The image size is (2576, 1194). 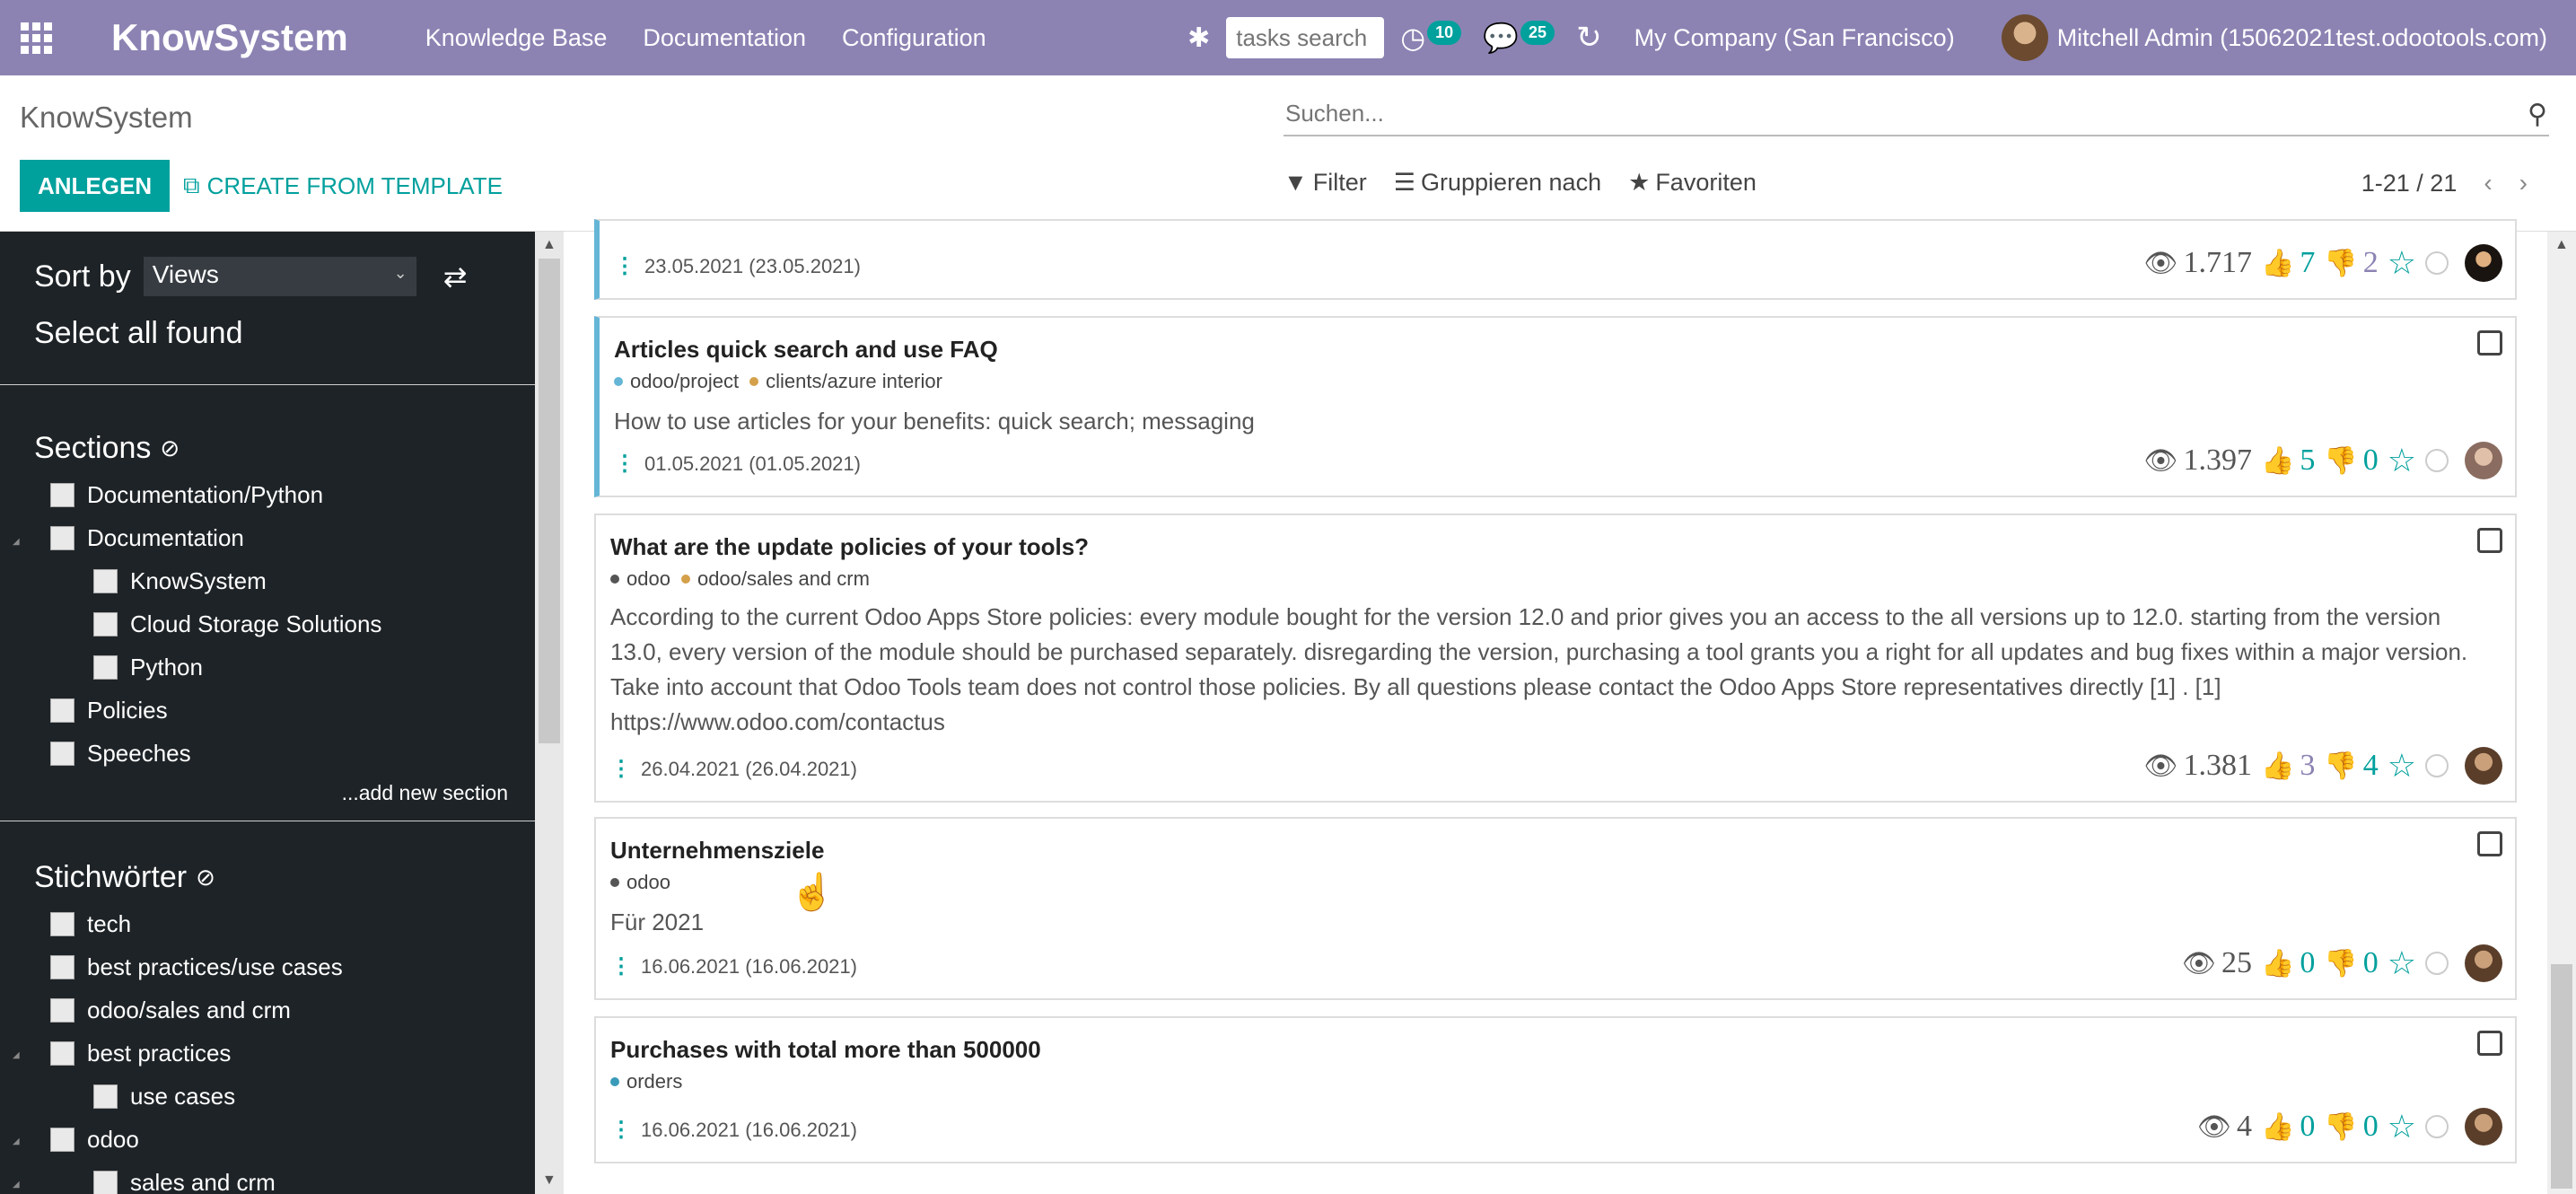 I want to click on pager-previous-icon: ‹, so click(x=2488, y=183).